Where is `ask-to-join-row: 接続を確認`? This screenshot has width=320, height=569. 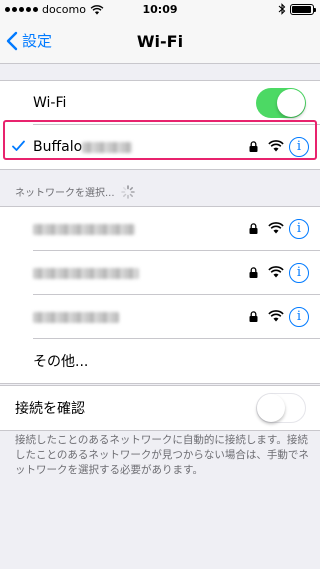 ask-to-join-row: 接続を確認 is located at coordinates (160, 408).